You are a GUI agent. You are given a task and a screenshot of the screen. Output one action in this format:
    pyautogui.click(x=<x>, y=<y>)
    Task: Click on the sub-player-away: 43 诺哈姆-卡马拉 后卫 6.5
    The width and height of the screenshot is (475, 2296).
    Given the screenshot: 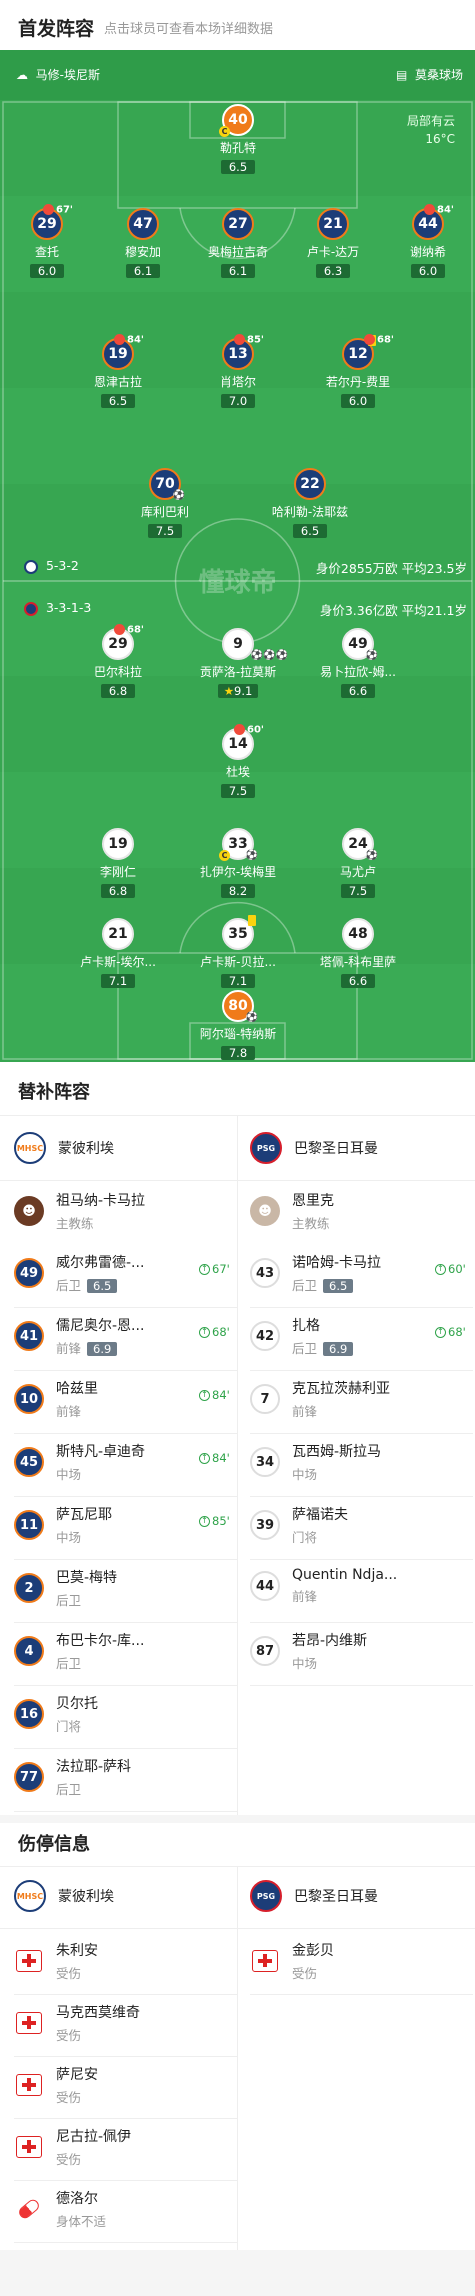 What is the action you would take?
    pyautogui.click(x=315, y=1273)
    